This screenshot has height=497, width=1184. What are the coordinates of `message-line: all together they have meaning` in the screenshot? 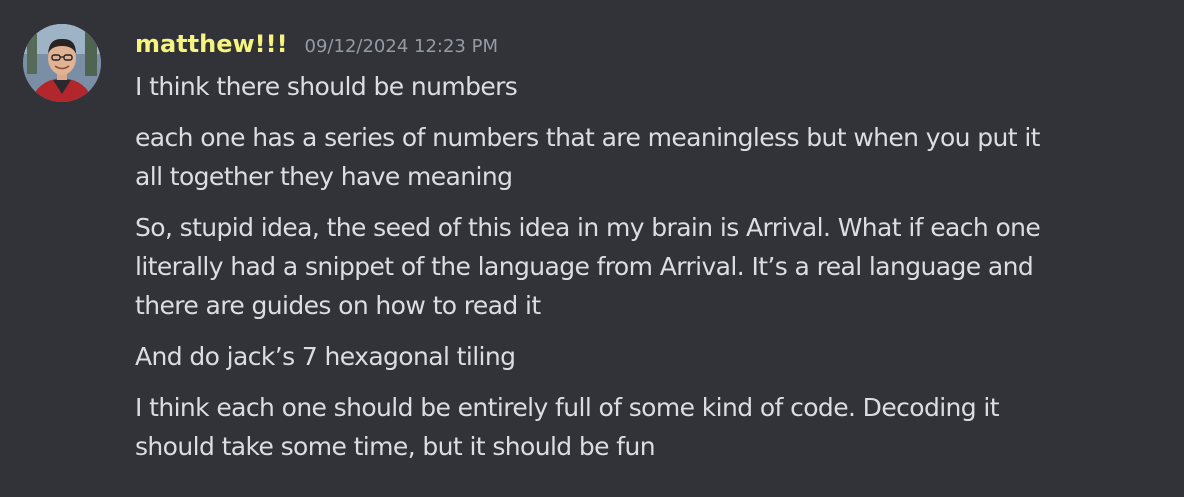 It's located at (324, 176).